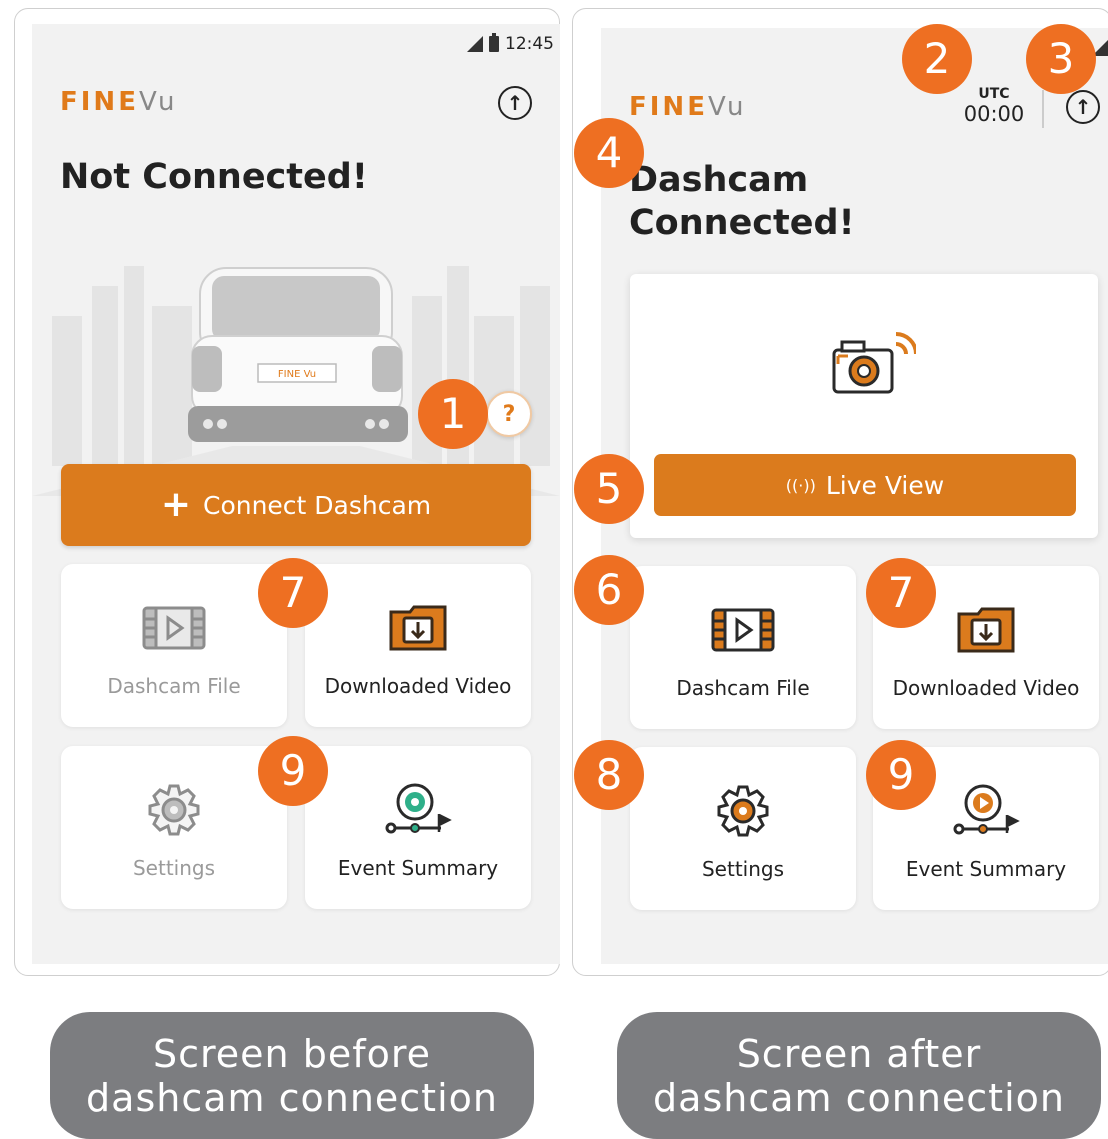 The height and width of the screenshot is (1139, 1108). What do you see at coordinates (296, 381) in the screenshot?
I see `car-city-illustration: FINE Vu` at bounding box center [296, 381].